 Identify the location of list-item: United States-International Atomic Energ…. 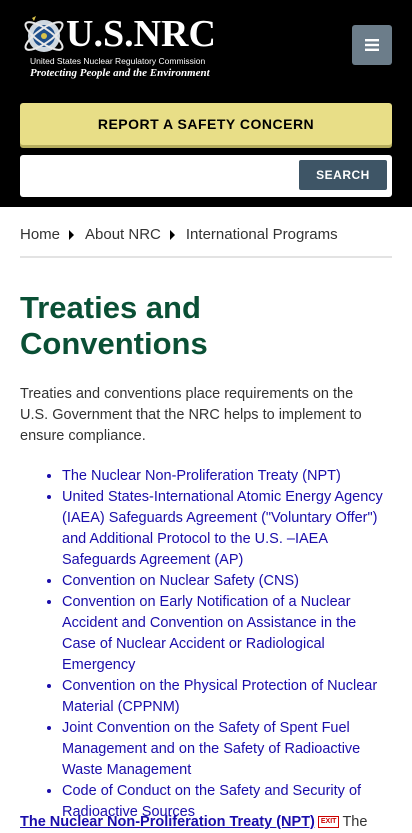
(227, 529).